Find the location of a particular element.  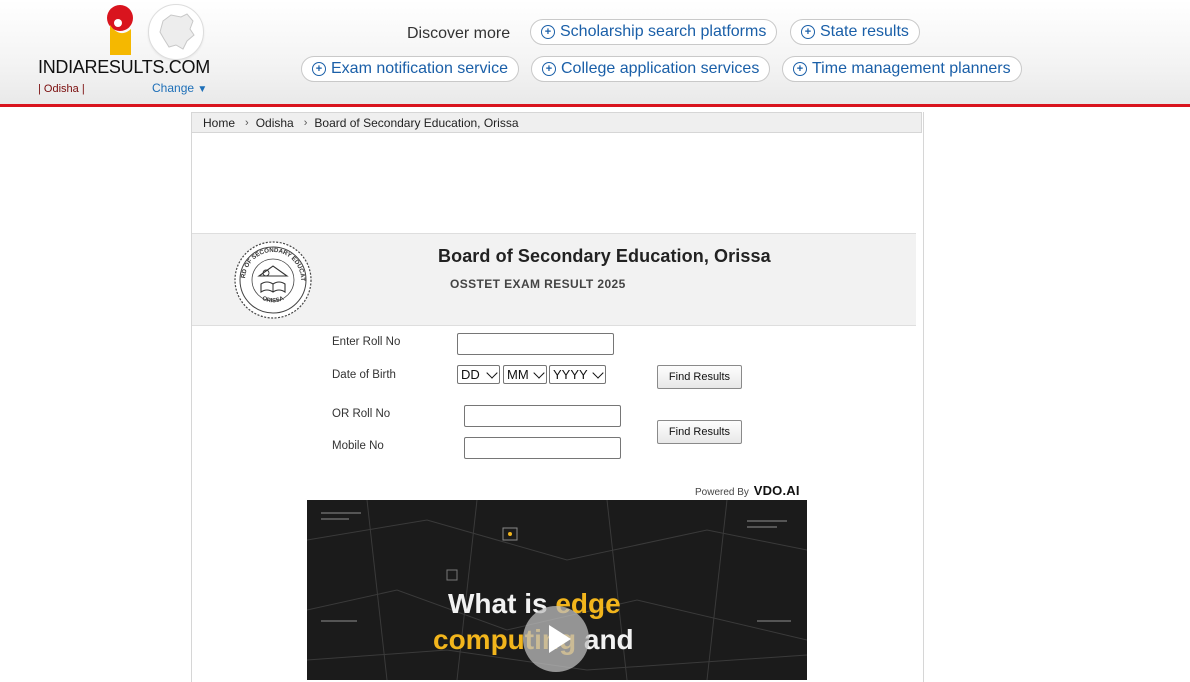

dob-day-select: DD is located at coordinates (478, 374).